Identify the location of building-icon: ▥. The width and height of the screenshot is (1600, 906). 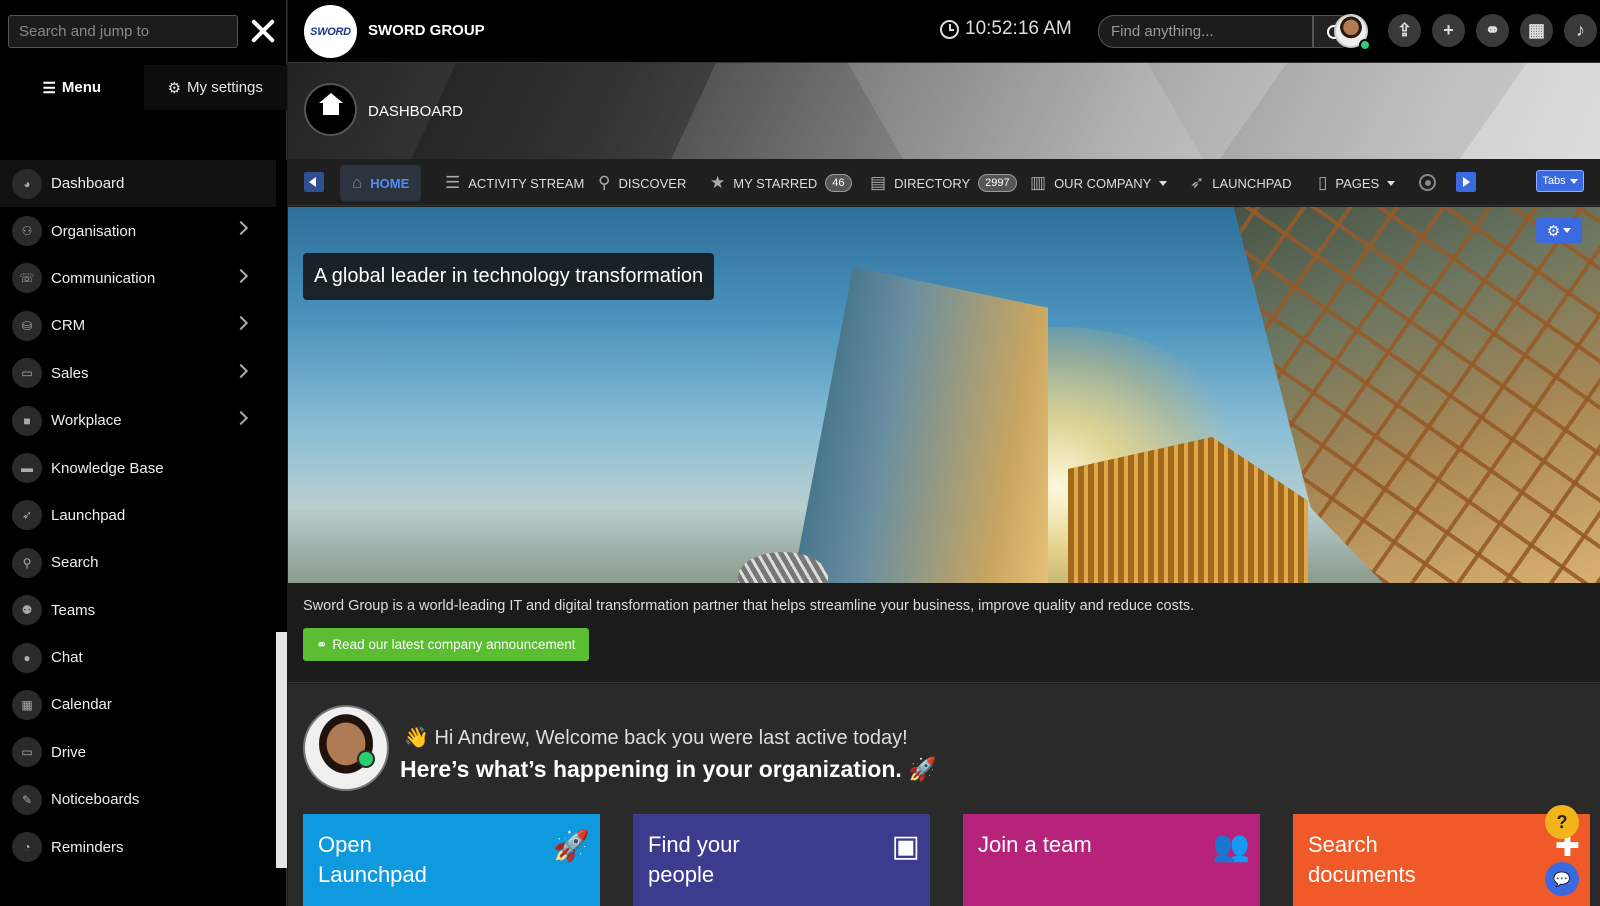
(1038, 182).